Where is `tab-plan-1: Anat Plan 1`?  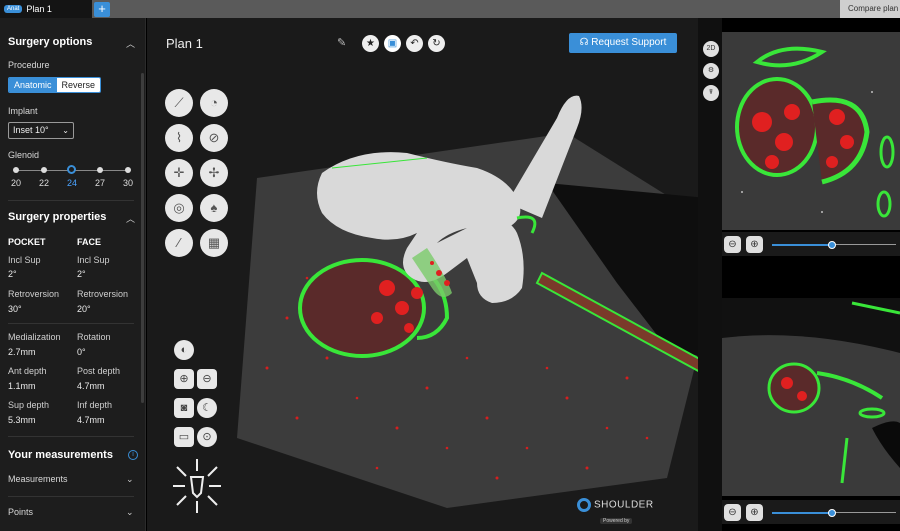
tab-plan-1: Anat Plan 1 is located at coordinates (46, 9).